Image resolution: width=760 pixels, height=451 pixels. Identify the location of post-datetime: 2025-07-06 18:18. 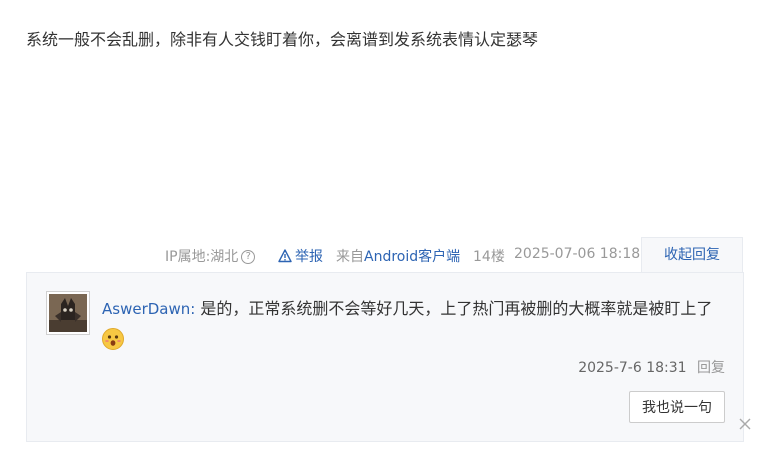
(577, 254).